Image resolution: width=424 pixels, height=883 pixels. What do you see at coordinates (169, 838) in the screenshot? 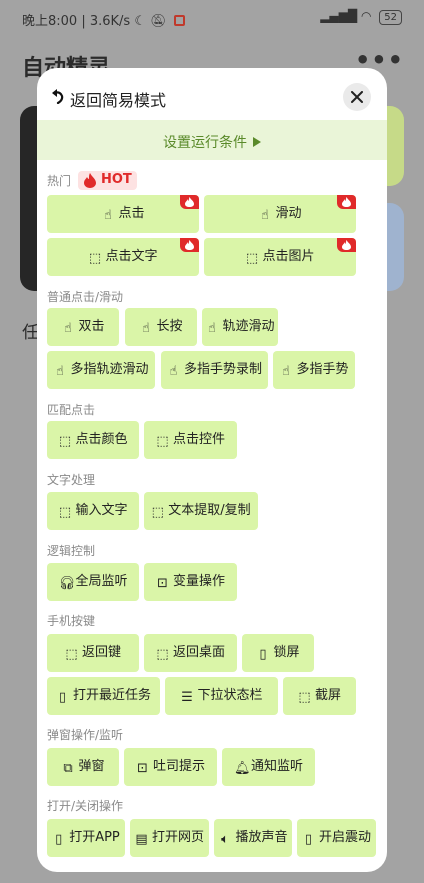
I see `action-open-web: ▤ 打开网页` at bounding box center [169, 838].